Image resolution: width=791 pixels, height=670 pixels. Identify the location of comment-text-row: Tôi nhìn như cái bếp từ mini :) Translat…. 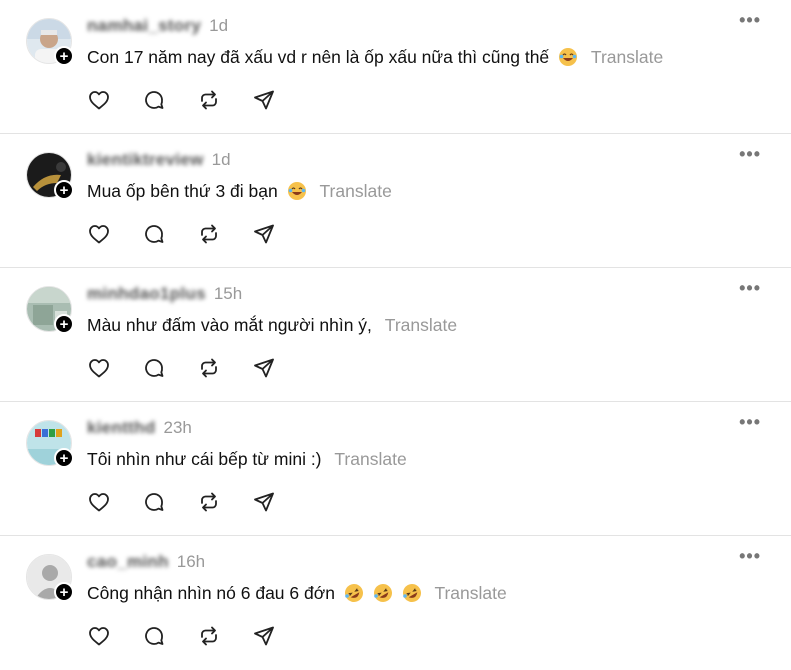
(247, 459).